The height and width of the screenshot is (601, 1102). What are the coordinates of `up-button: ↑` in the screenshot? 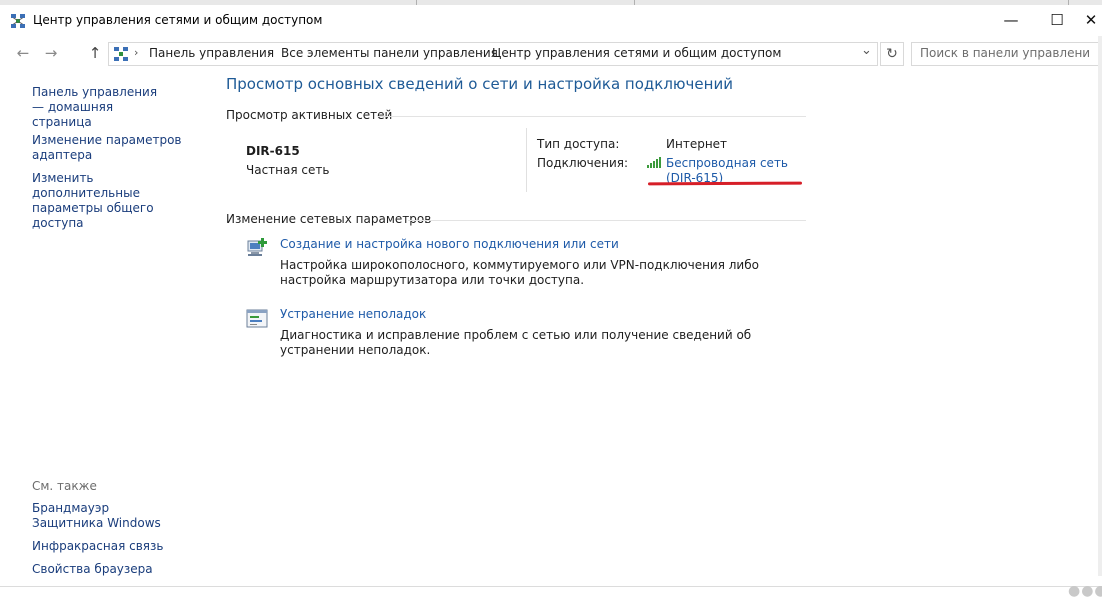 It's located at (95, 53).